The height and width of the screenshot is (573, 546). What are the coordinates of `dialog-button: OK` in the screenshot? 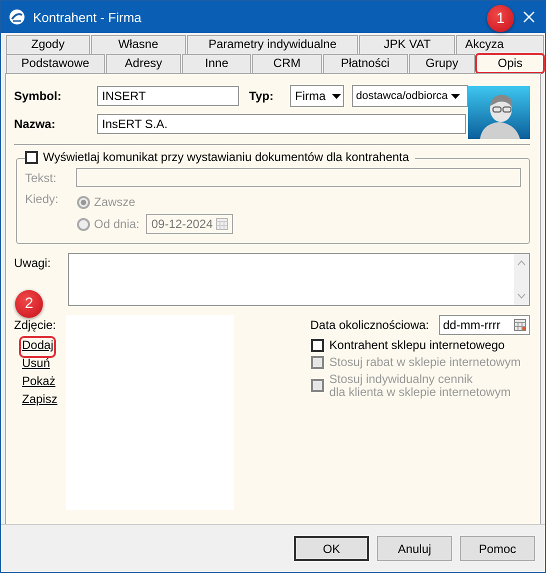 It's located at (331, 548).